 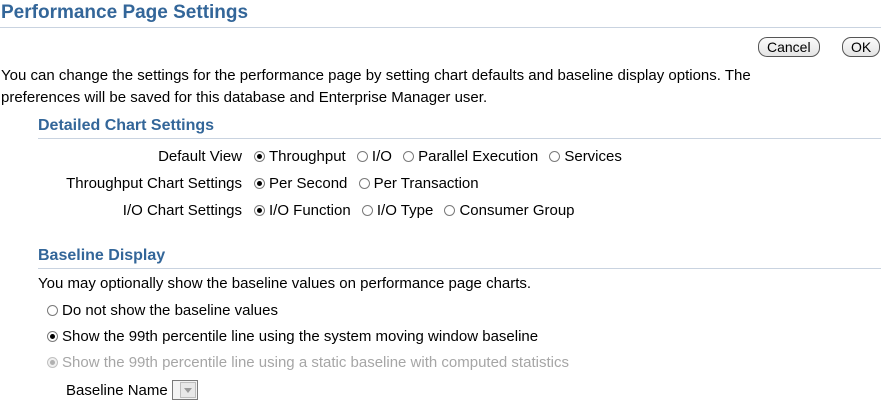 I want to click on default-view-throughput-radio, so click(x=259, y=156).